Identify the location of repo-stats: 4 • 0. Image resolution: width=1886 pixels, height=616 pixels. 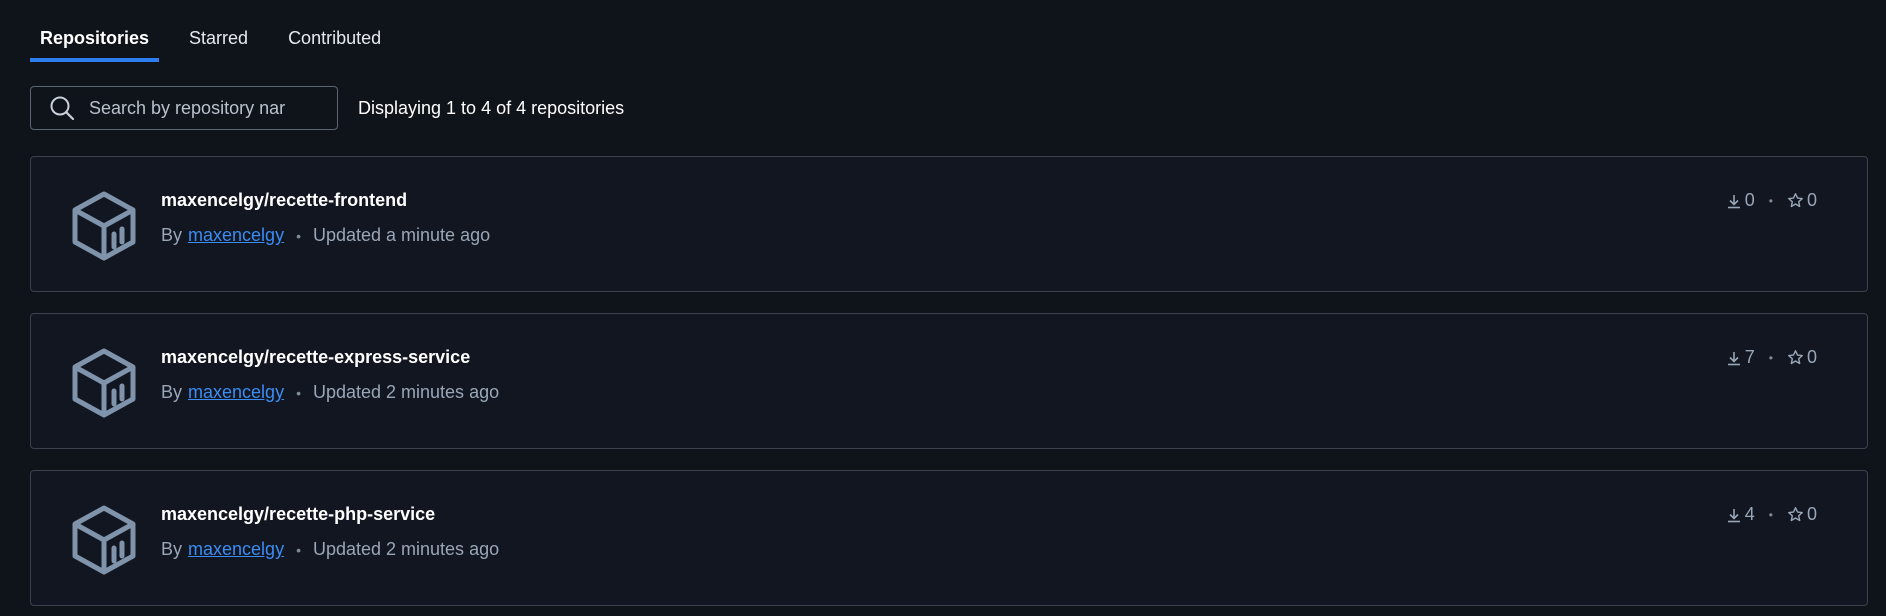
(1771, 514).